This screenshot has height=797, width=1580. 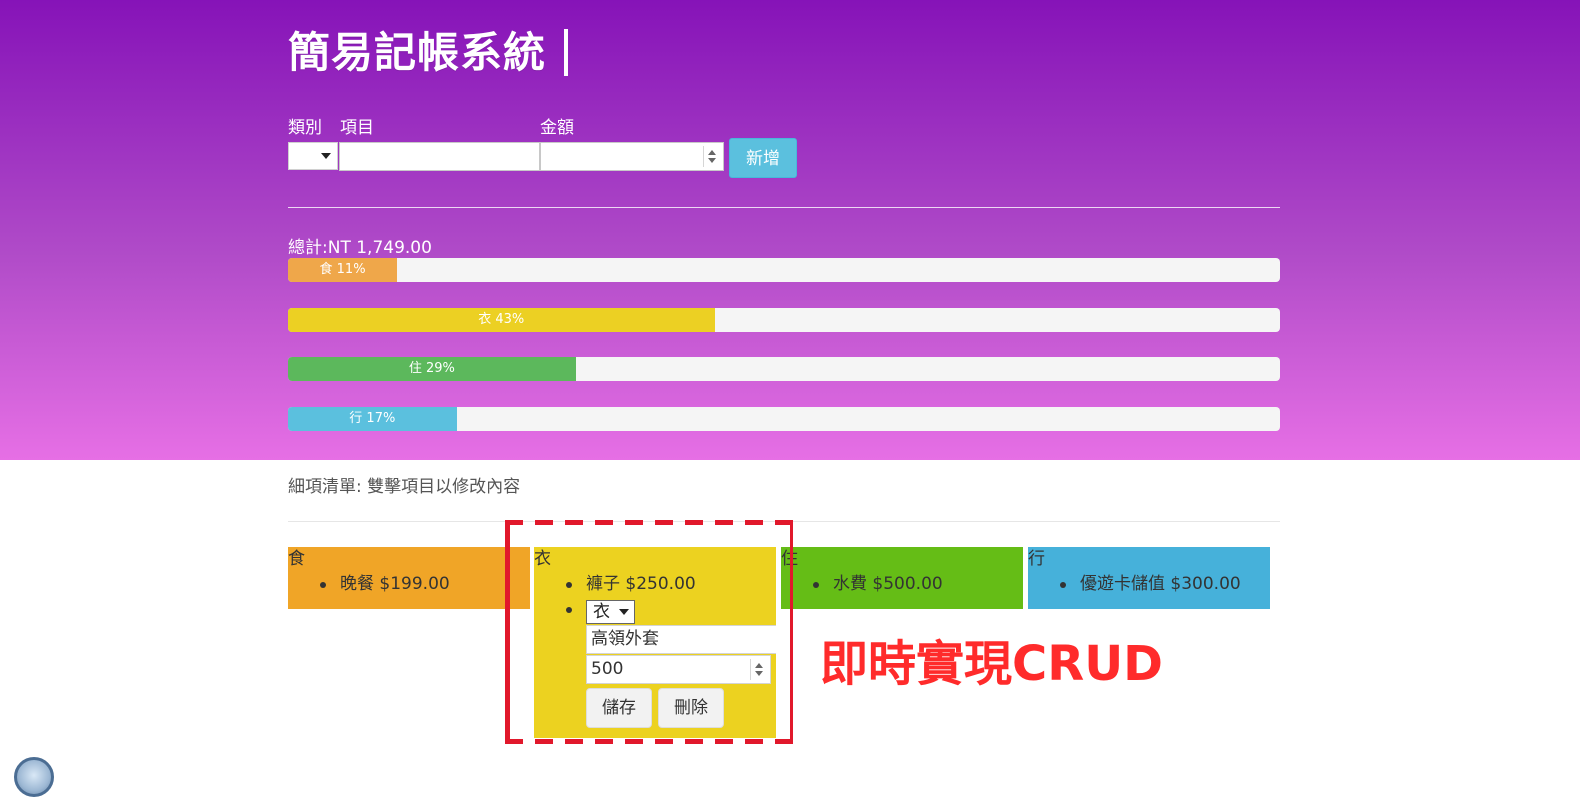 I want to click on housing-list-item: 水費 $500.00, so click(x=902, y=584).